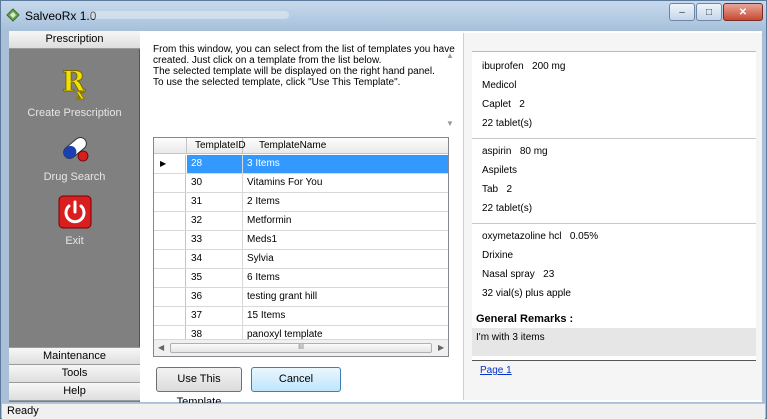  I want to click on table-row: 37 15 Items, so click(301, 316).